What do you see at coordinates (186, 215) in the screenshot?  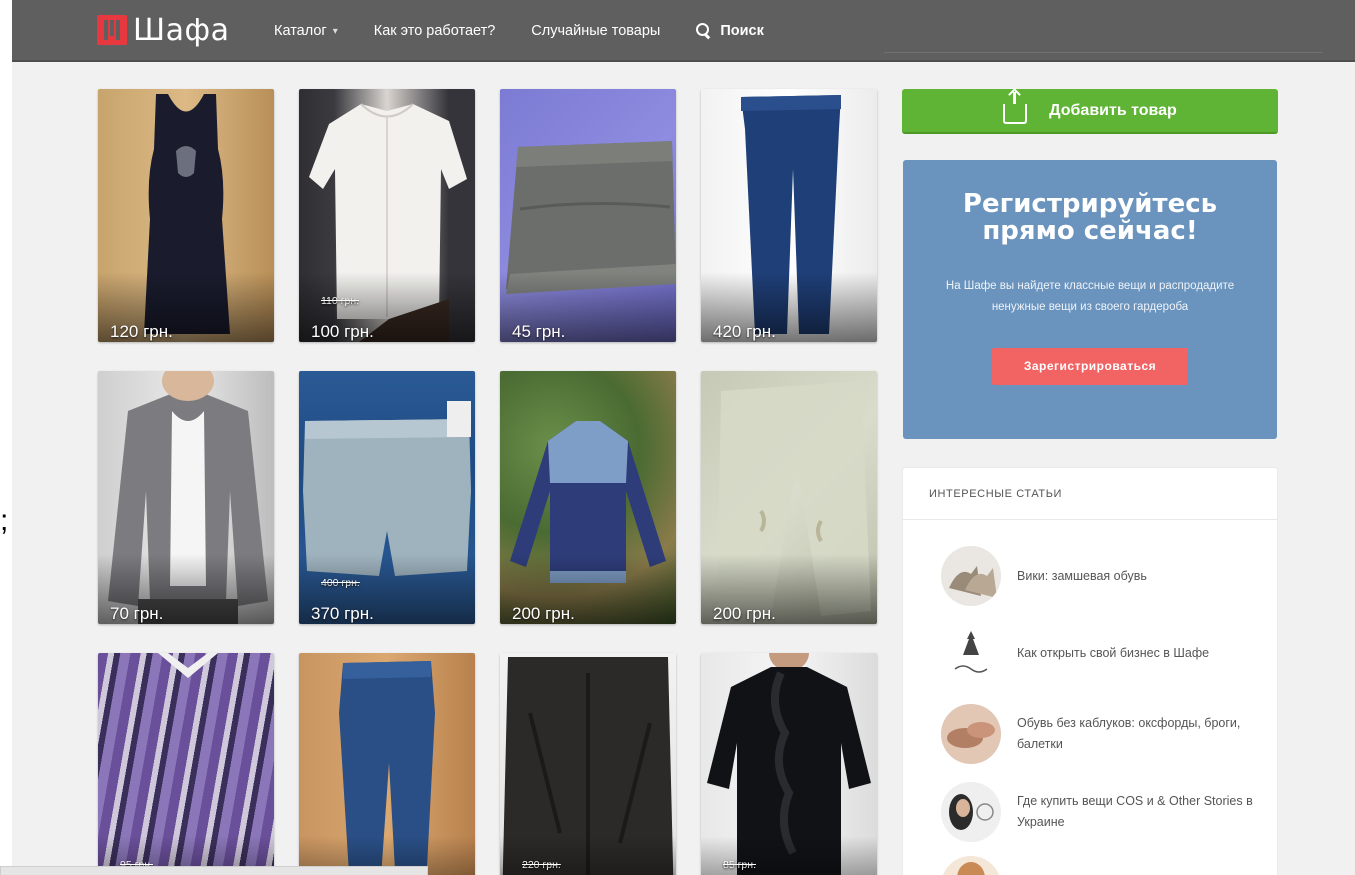 I see `product-card: 120 грн.` at bounding box center [186, 215].